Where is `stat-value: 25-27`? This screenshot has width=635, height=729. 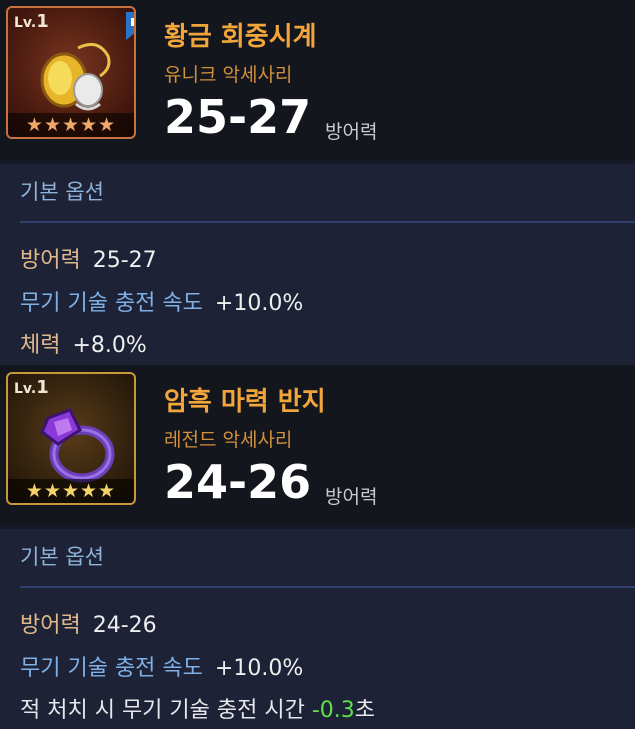
stat-value: 25-27 is located at coordinates (238, 117).